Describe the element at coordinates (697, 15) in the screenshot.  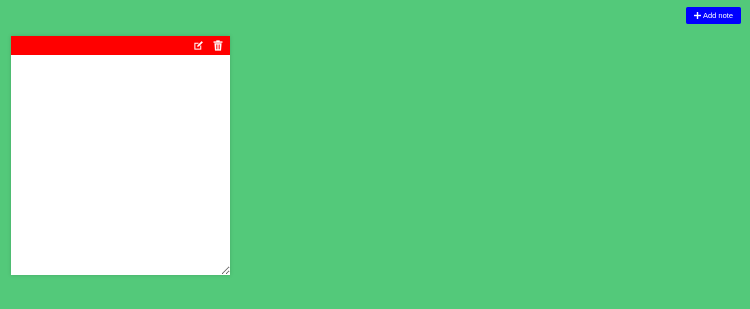
I see `plus-icon` at that location.